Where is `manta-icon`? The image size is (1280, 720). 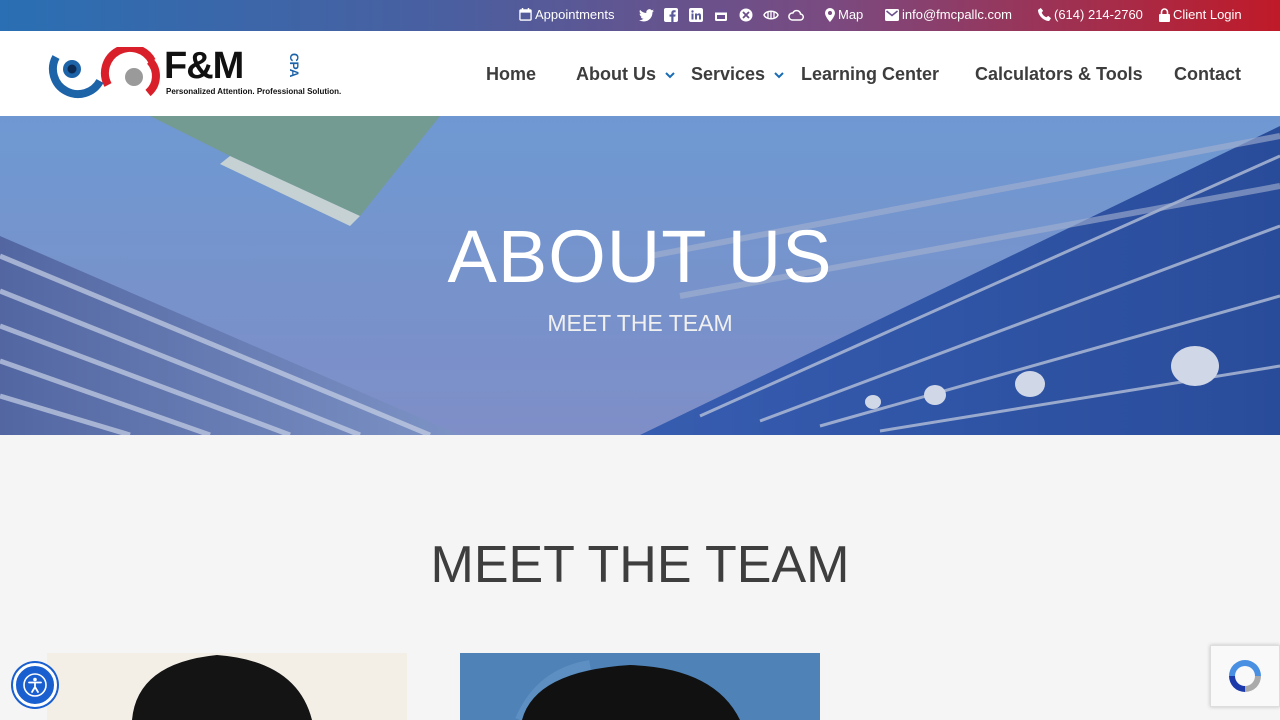
manta-icon is located at coordinates (771, 15).